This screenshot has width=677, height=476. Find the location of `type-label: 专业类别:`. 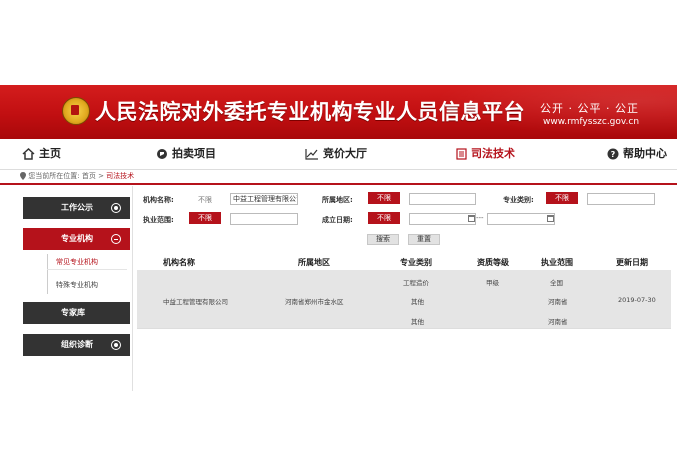

type-label: 专业类别: is located at coordinates (518, 200).